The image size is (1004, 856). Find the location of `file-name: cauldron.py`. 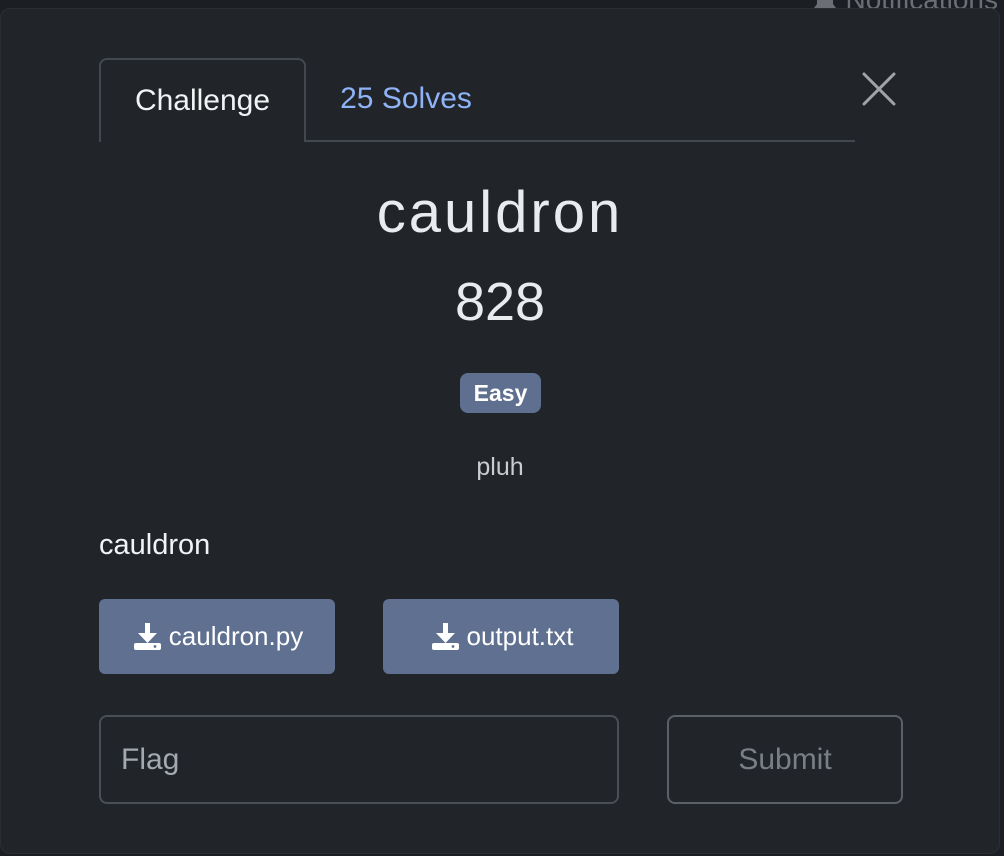

file-name: cauldron.py is located at coordinates (236, 636).